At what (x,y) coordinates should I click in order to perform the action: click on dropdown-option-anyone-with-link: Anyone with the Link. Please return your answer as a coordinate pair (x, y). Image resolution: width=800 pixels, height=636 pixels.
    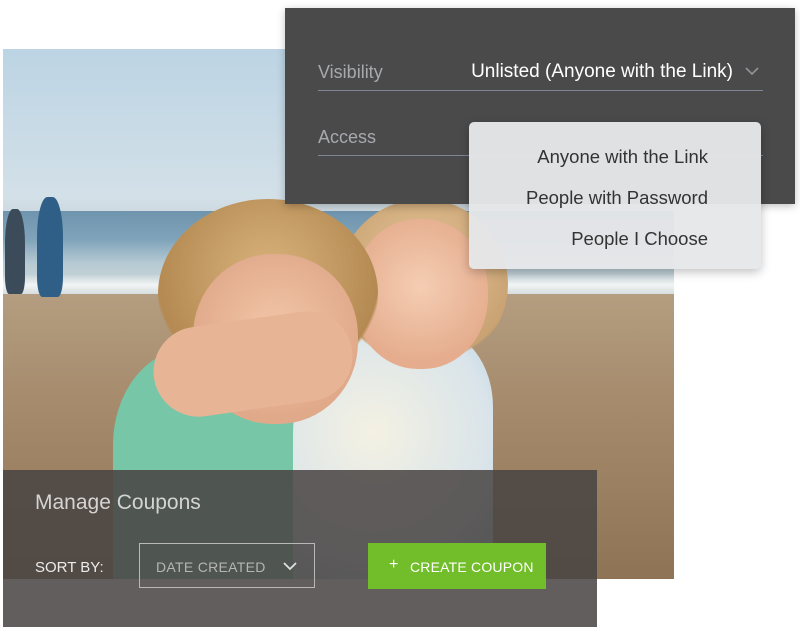
    Looking at the image, I should click on (622, 157).